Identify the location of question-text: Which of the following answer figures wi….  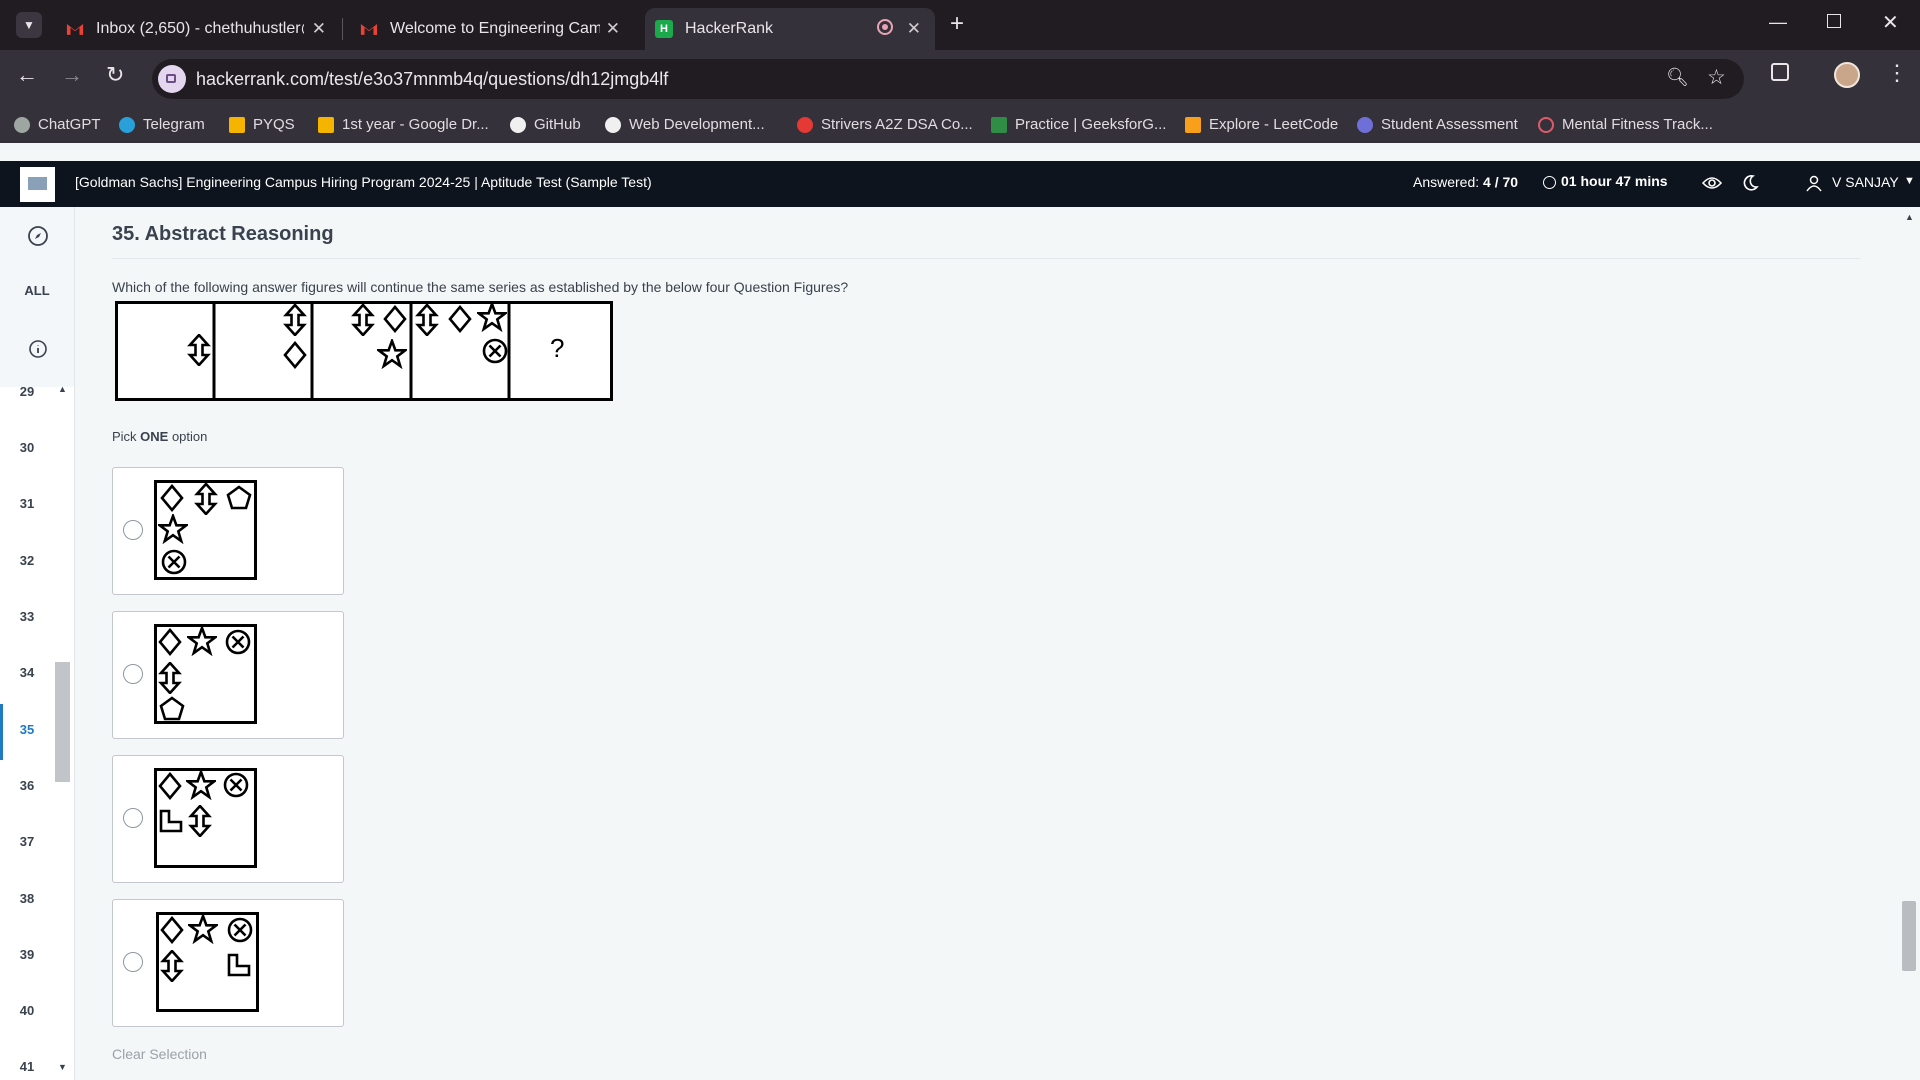
(480, 287).